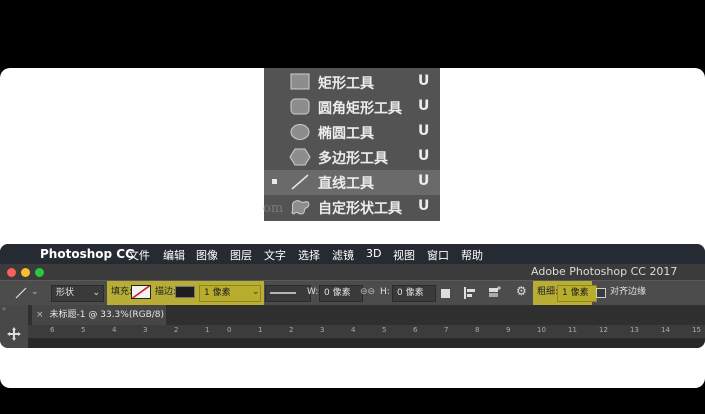 The image size is (705, 414). I want to click on flyout-item-polygon: 多边形工具 U, so click(352, 157).